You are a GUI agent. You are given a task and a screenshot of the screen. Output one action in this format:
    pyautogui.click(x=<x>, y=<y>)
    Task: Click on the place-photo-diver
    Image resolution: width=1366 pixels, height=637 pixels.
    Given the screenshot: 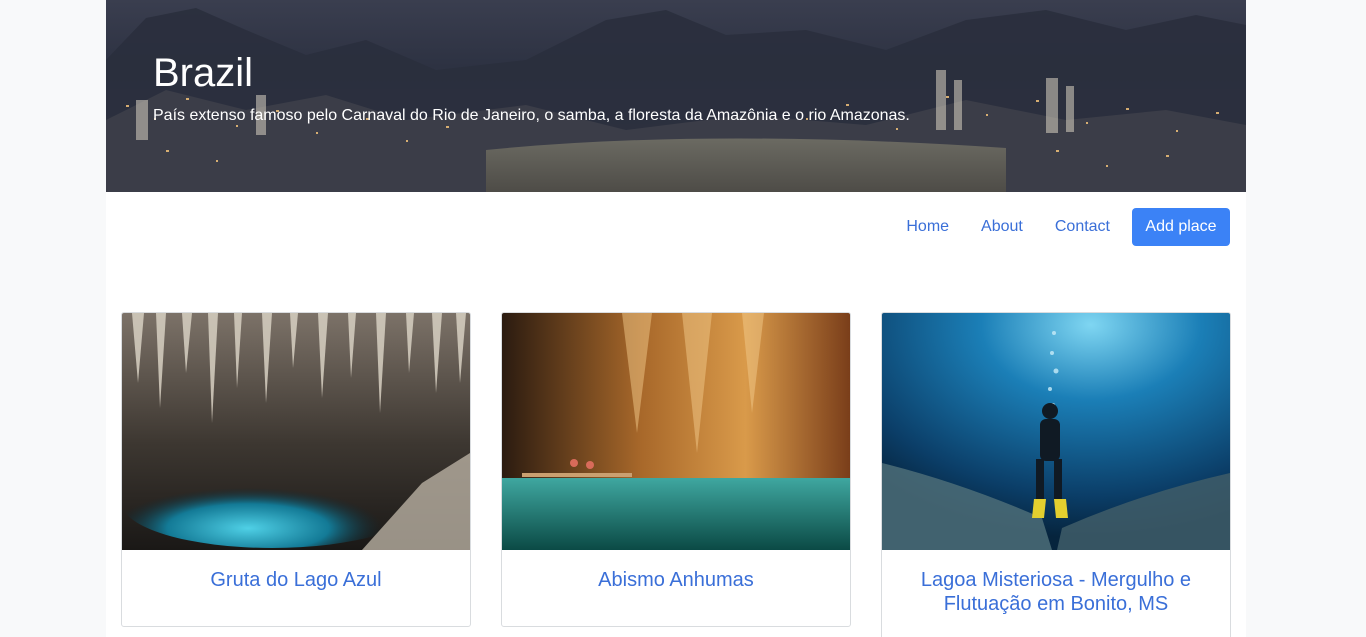 What is the action you would take?
    pyautogui.click(x=1056, y=431)
    